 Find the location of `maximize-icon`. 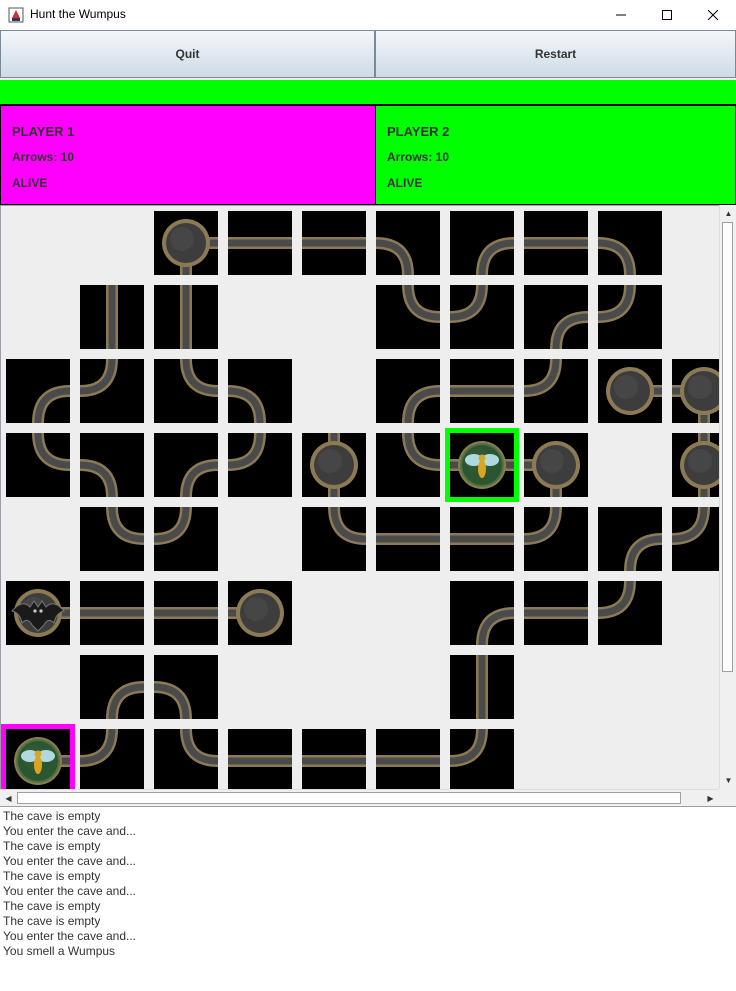

maximize-icon is located at coordinates (667, 15).